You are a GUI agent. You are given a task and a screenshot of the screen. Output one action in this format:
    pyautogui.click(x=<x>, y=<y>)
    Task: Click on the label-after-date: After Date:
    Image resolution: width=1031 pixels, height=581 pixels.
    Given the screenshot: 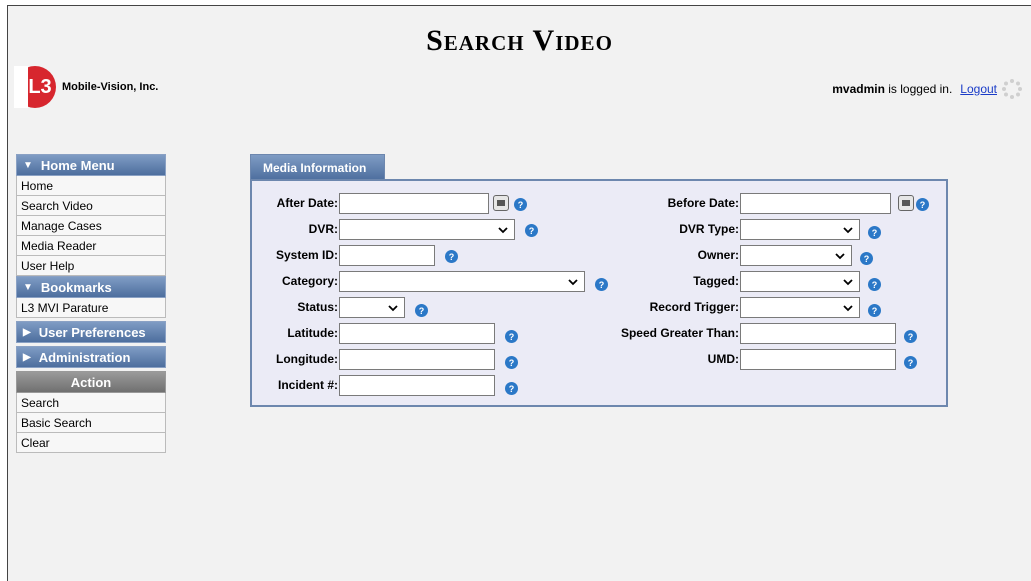 What is the action you would take?
    pyautogui.click(x=307, y=203)
    